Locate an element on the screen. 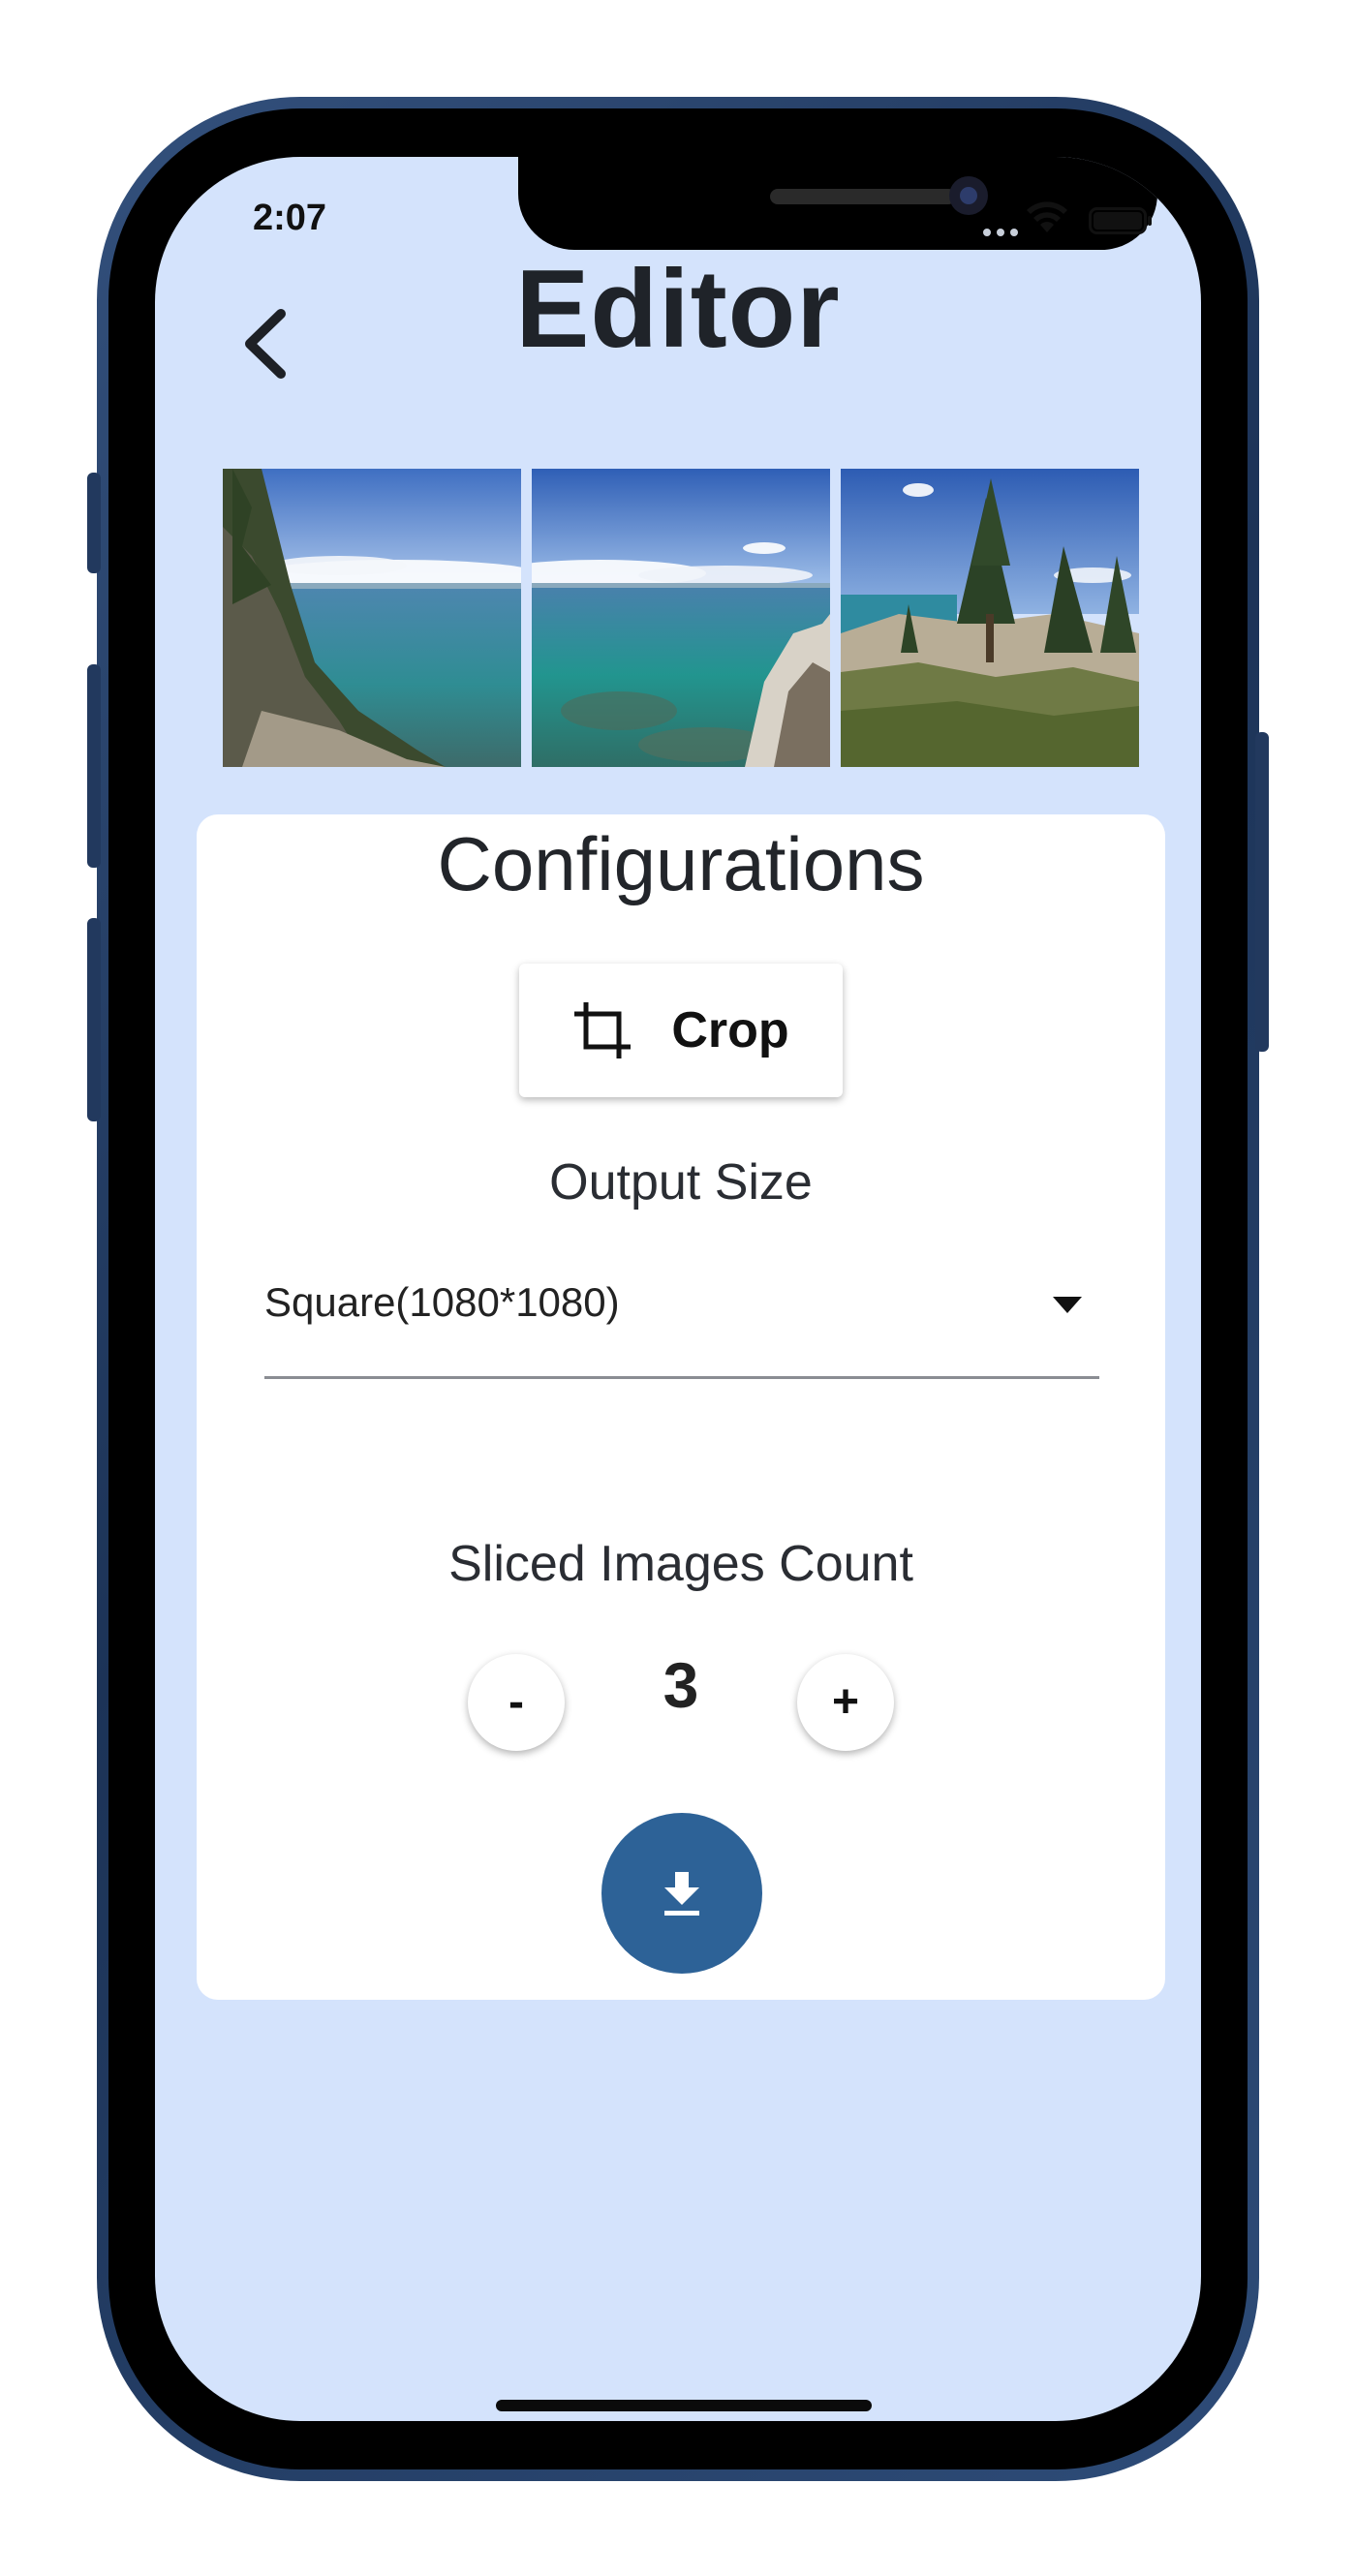 The width and height of the screenshot is (1356, 2576). sliced-images-count-label: Sliced Images Count is located at coordinates (680, 1564).